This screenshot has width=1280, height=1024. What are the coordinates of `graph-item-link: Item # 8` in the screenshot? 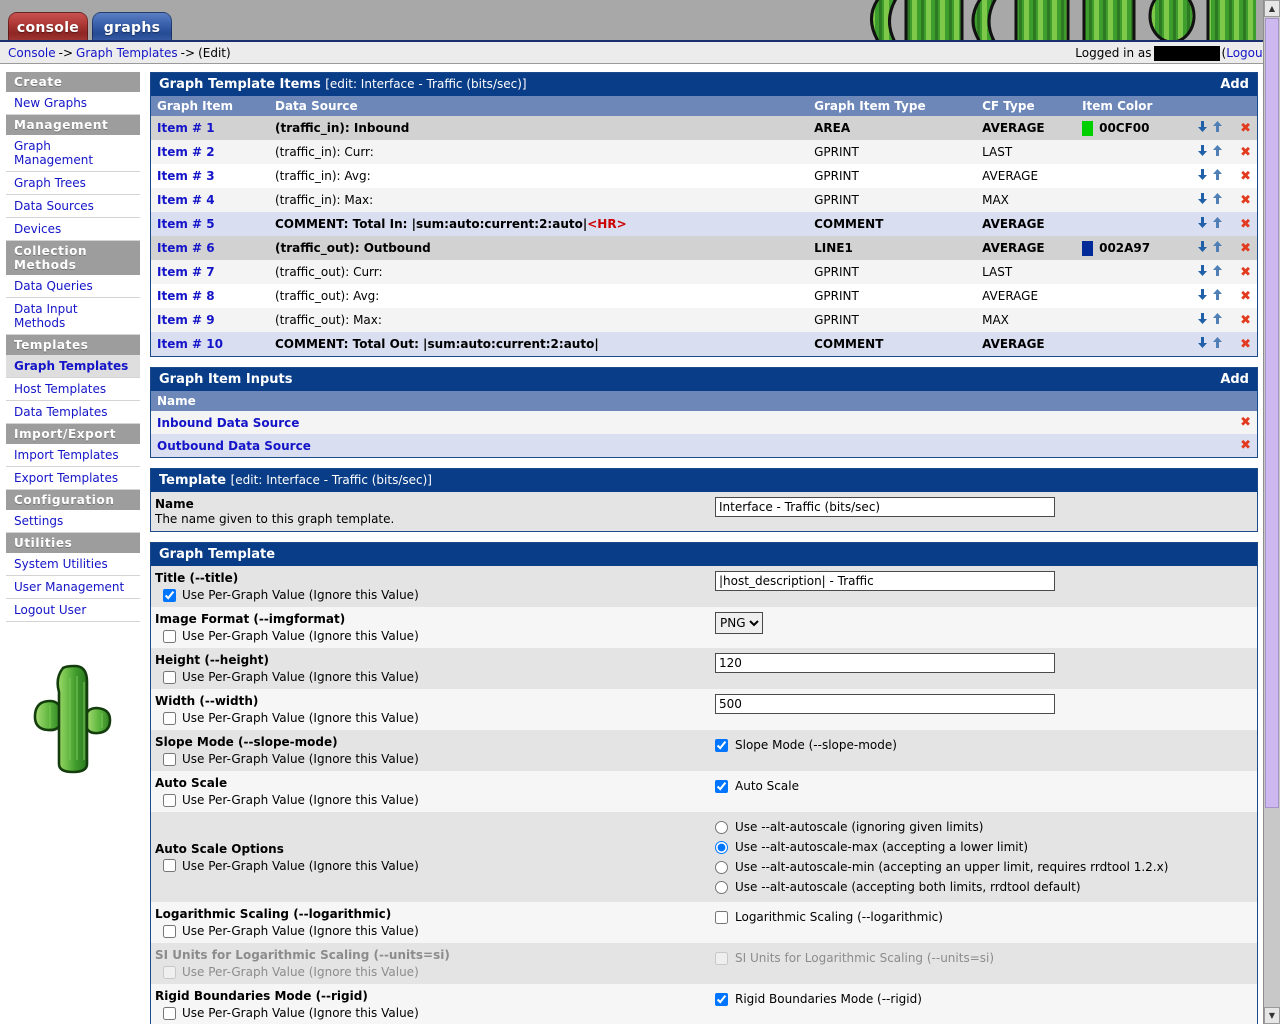 It's located at (186, 296).